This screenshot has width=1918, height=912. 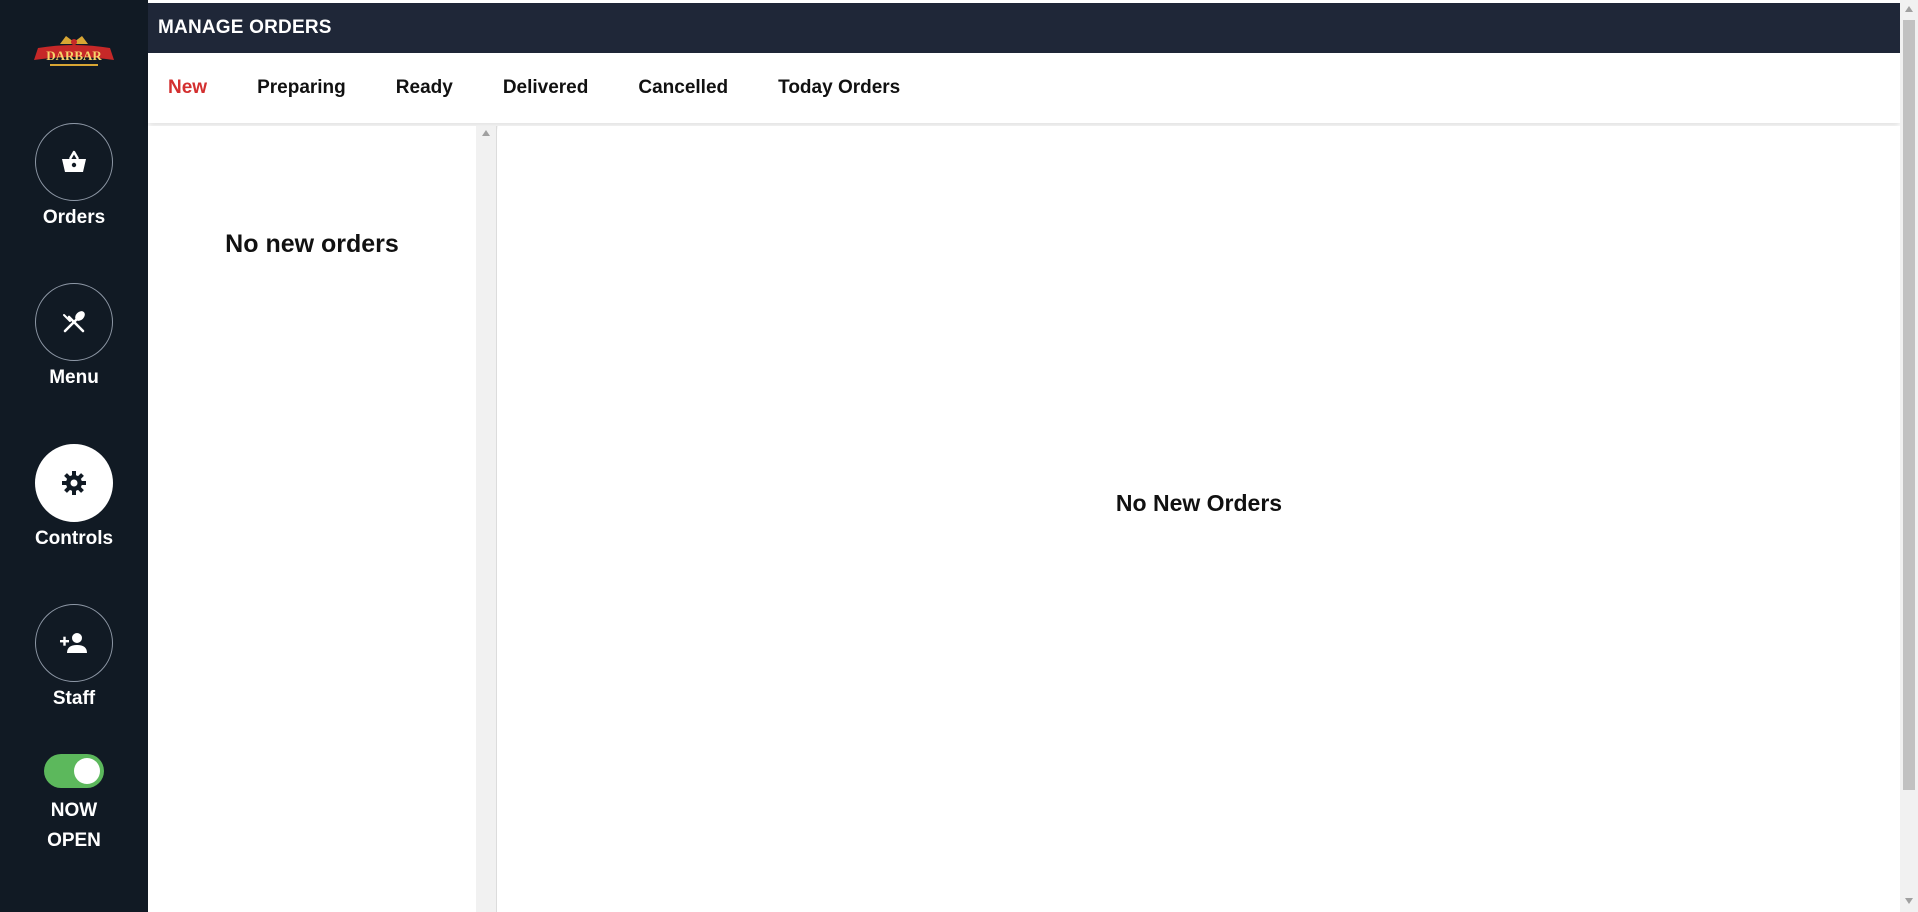 I want to click on open-status-toggle, so click(x=74, y=771).